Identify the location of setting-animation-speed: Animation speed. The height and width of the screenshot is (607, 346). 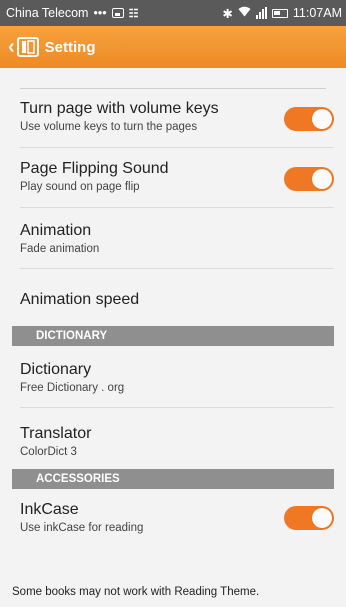
(177, 297).